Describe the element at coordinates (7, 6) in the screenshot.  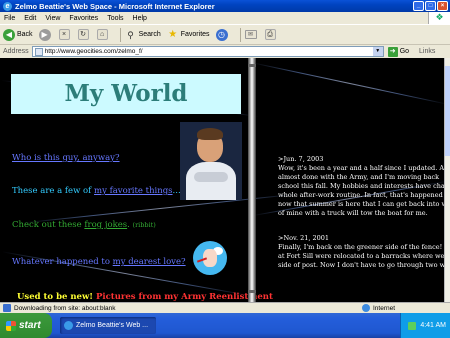
I see `ie-icon: e` at that location.